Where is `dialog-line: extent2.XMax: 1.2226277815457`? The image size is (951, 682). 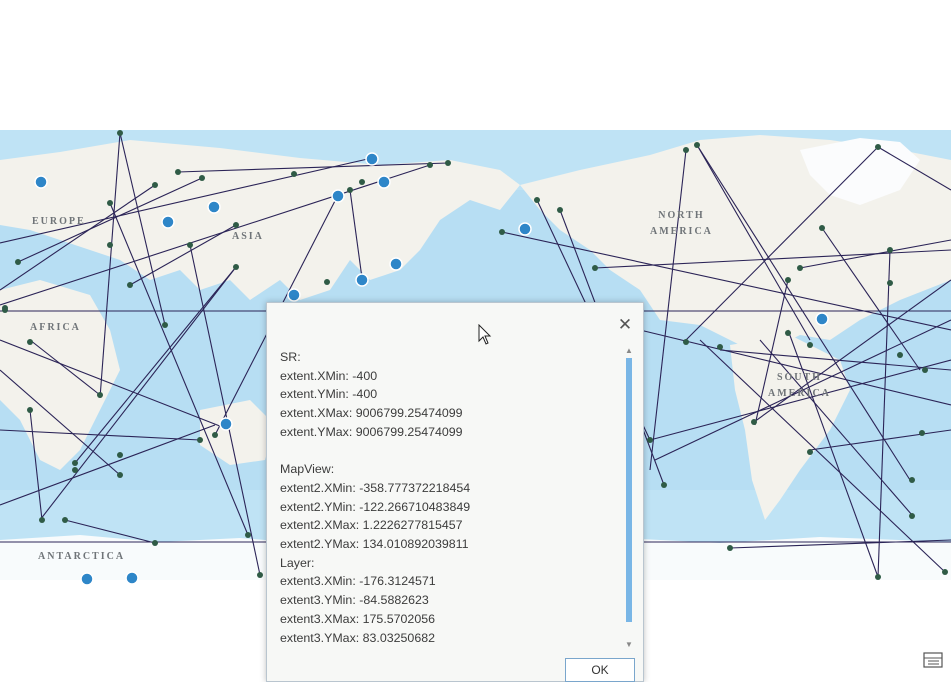 dialog-line: extent2.XMax: 1.2226277815457 is located at coordinates (371, 525).